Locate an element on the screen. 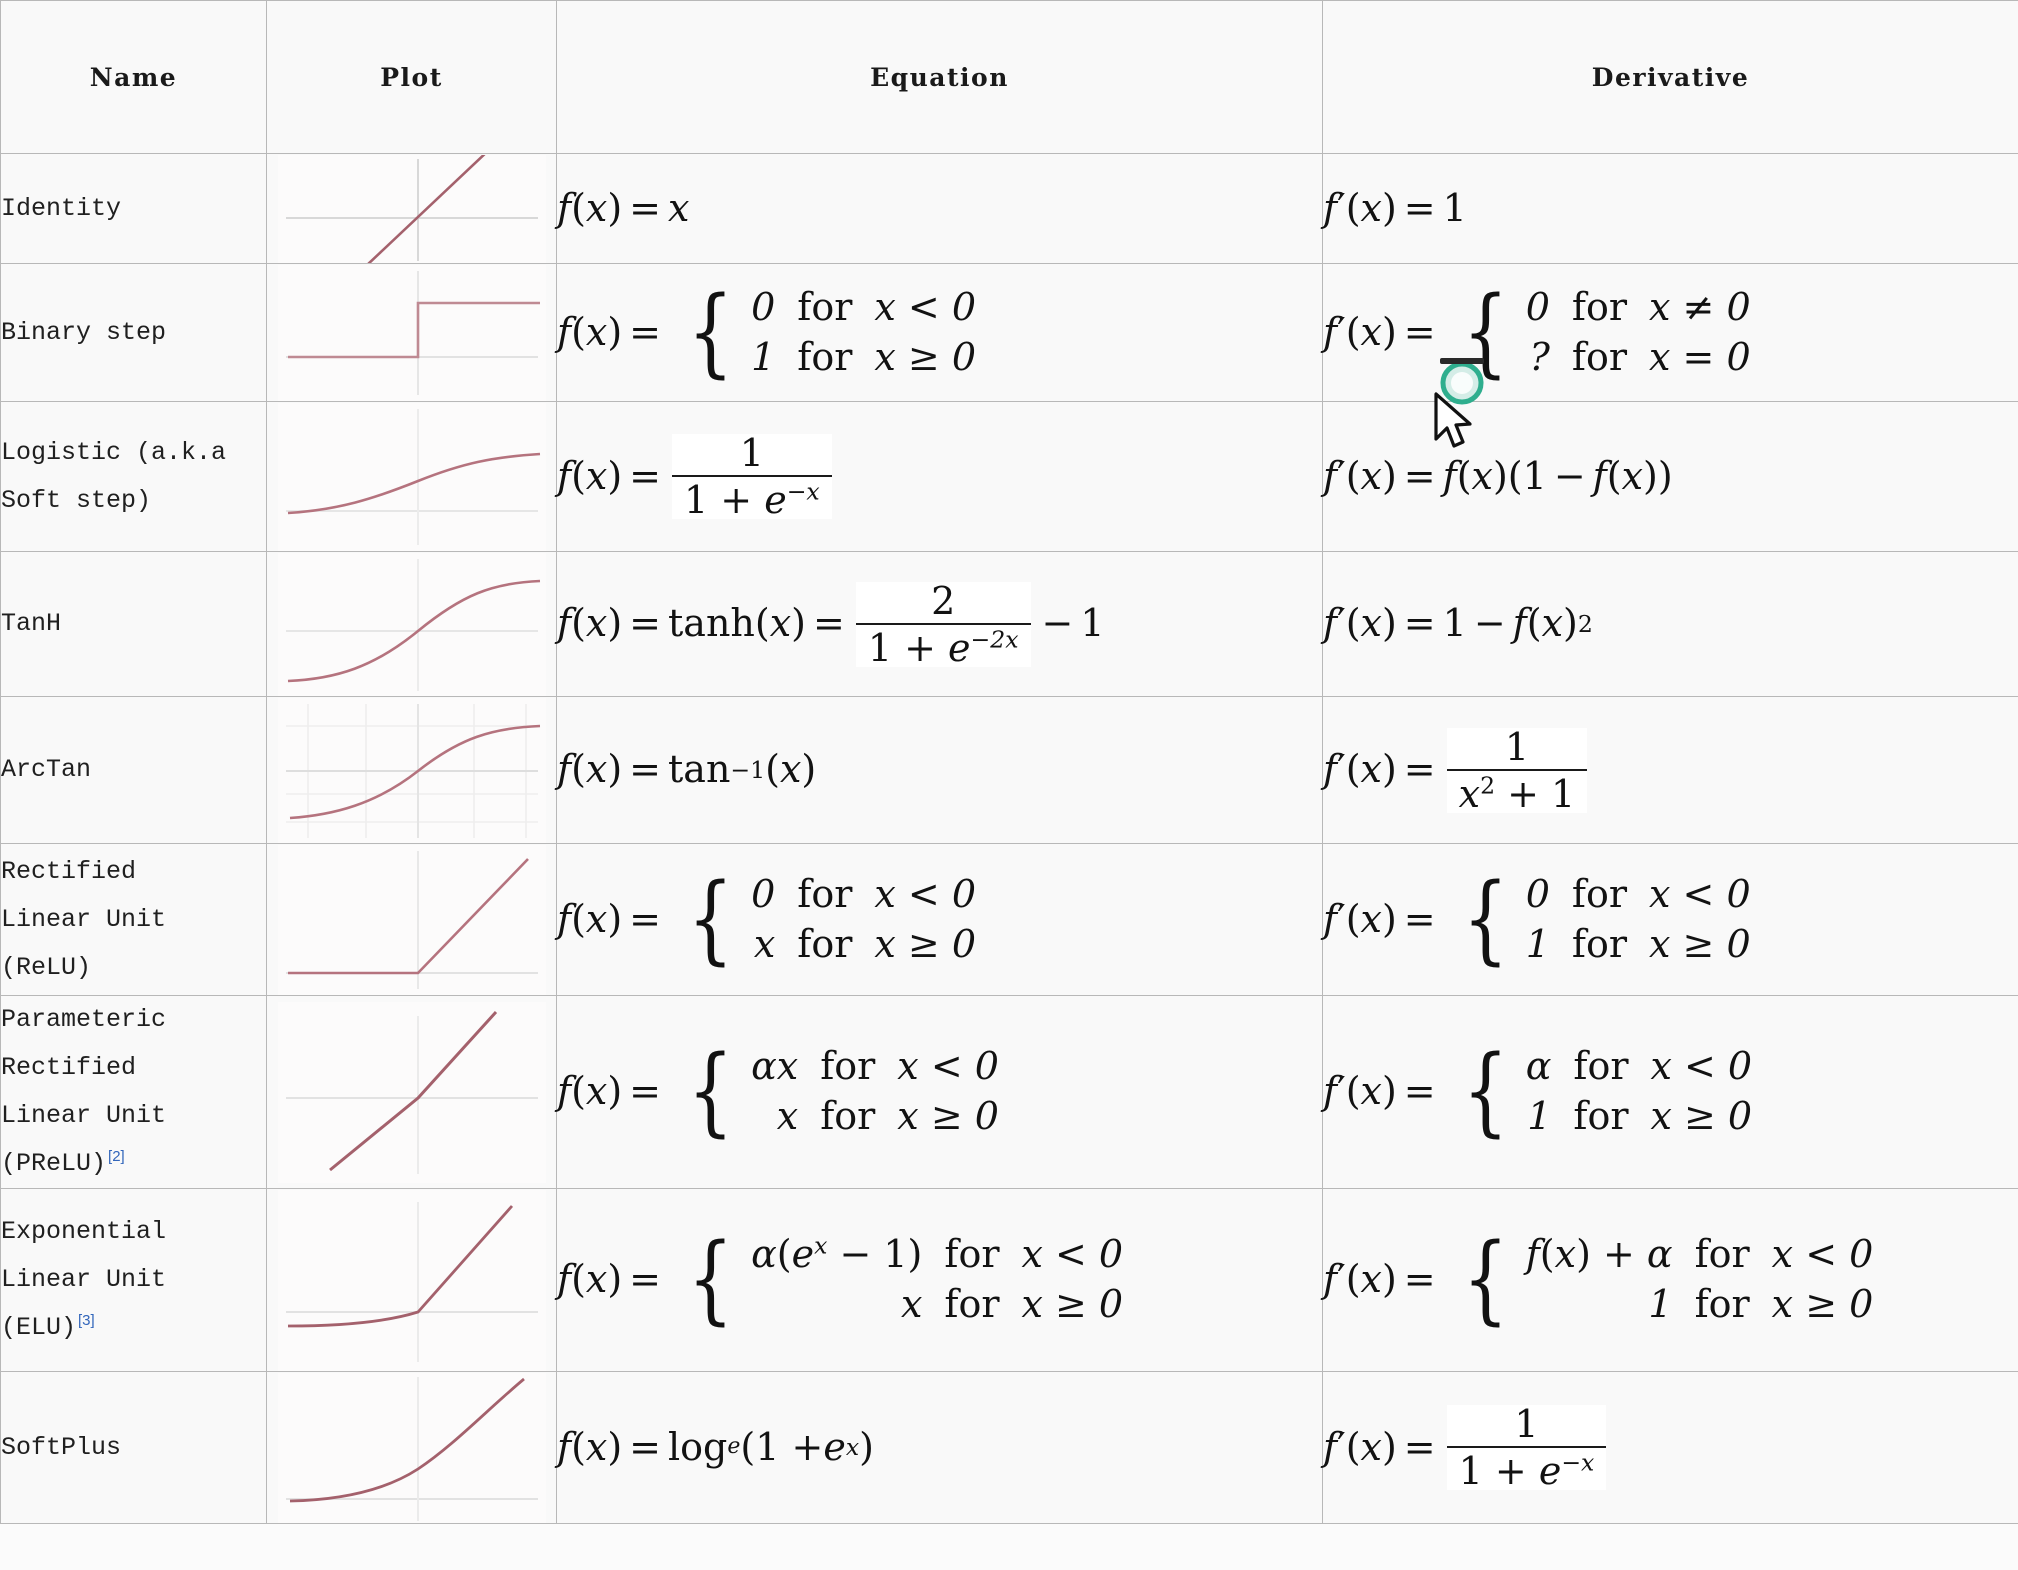  row-name-logistic: Logistic (a.k.a Soft step) is located at coordinates (133, 476).